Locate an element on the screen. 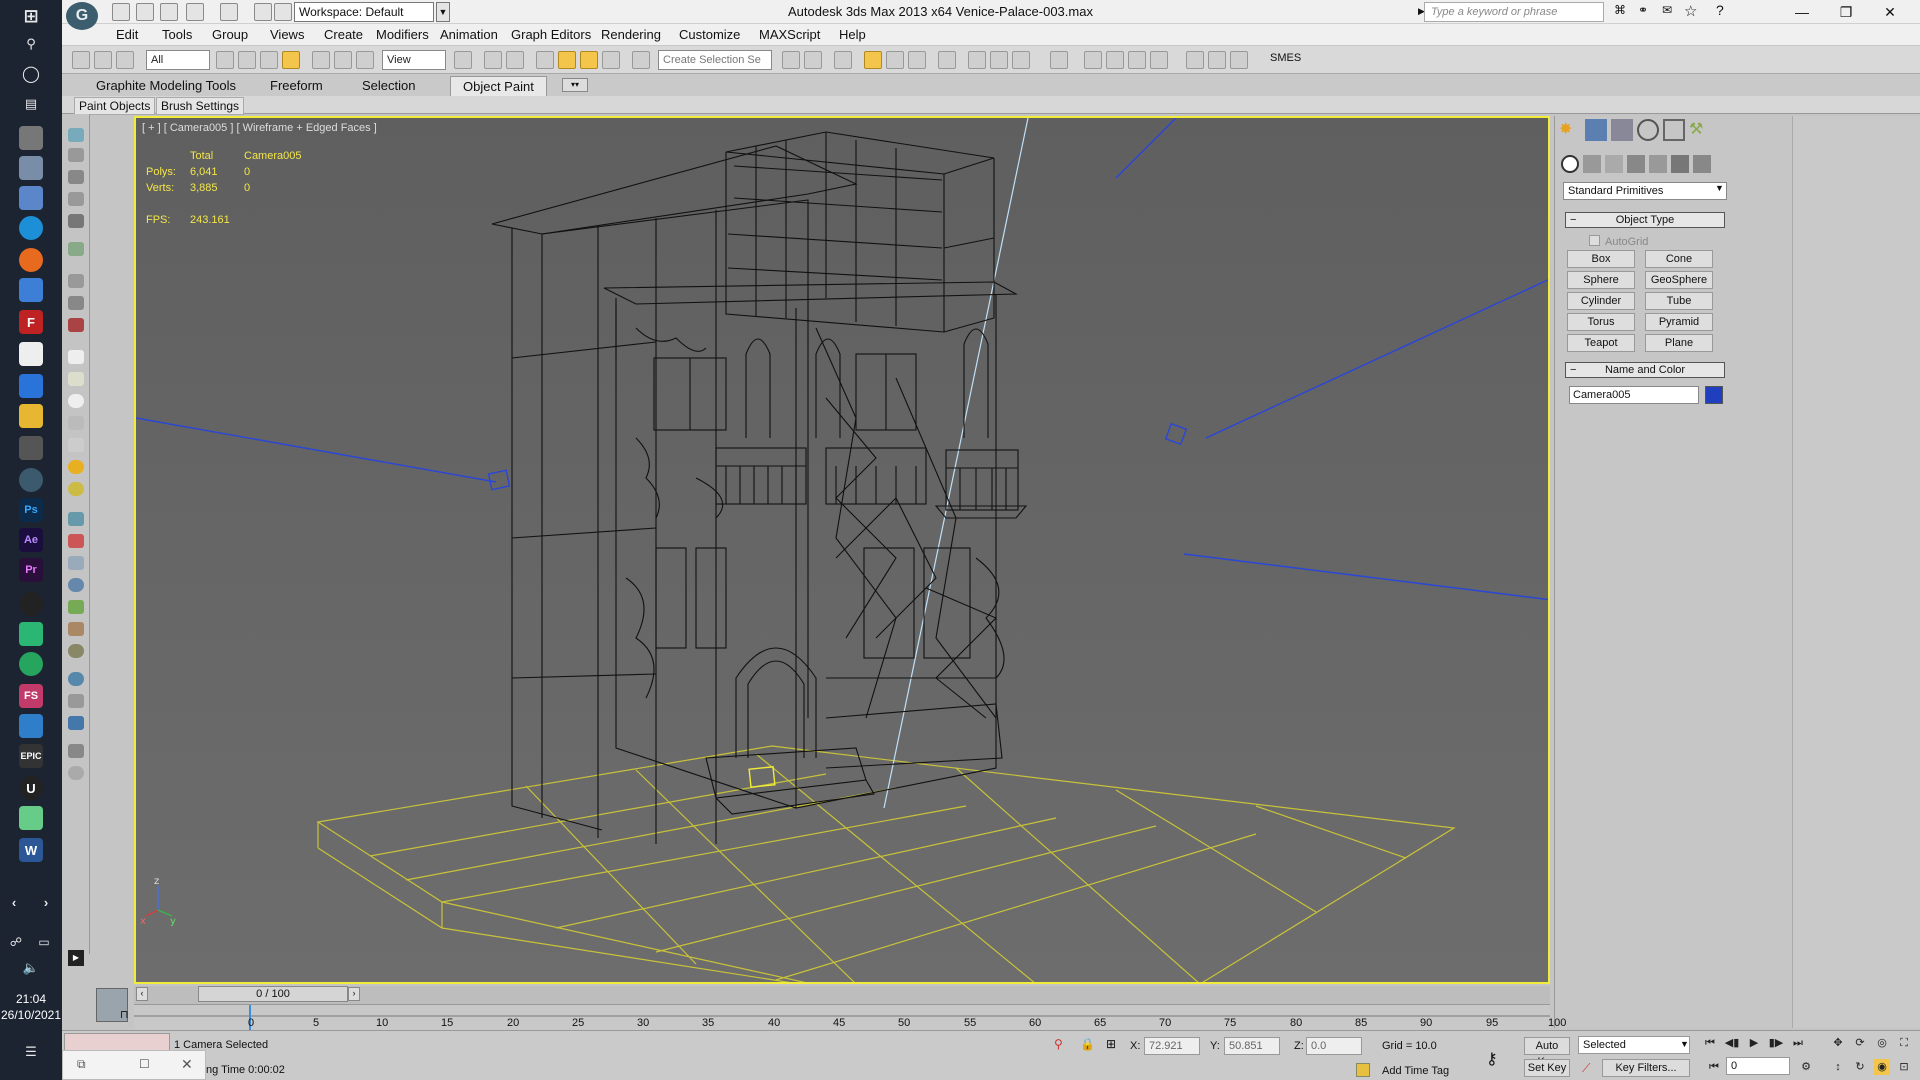 This screenshot has height=1080, width=1920. mail-icon is located at coordinates (31, 386).